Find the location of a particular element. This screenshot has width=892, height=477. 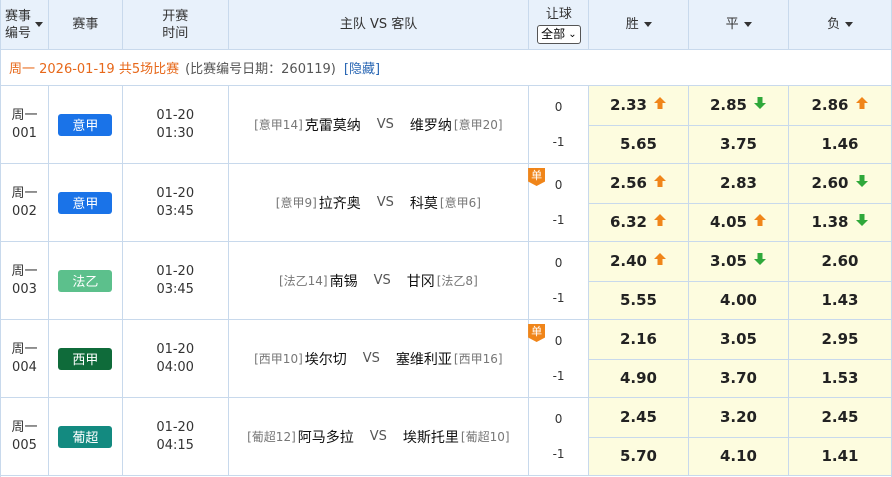

odds-cell: 5.65 is located at coordinates (639, 144).